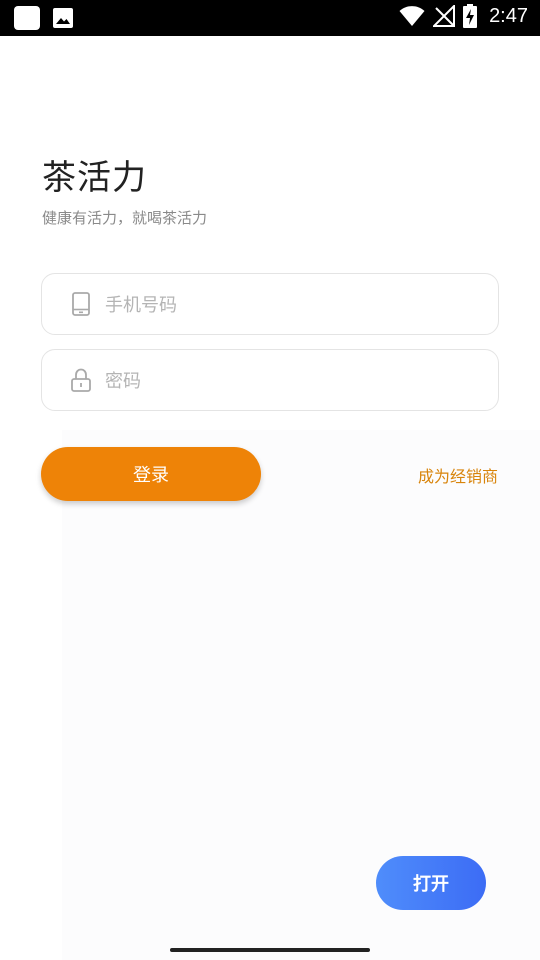 This screenshot has height=960, width=540. What do you see at coordinates (94, 178) in the screenshot?
I see `app-title: 茶活力` at bounding box center [94, 178].